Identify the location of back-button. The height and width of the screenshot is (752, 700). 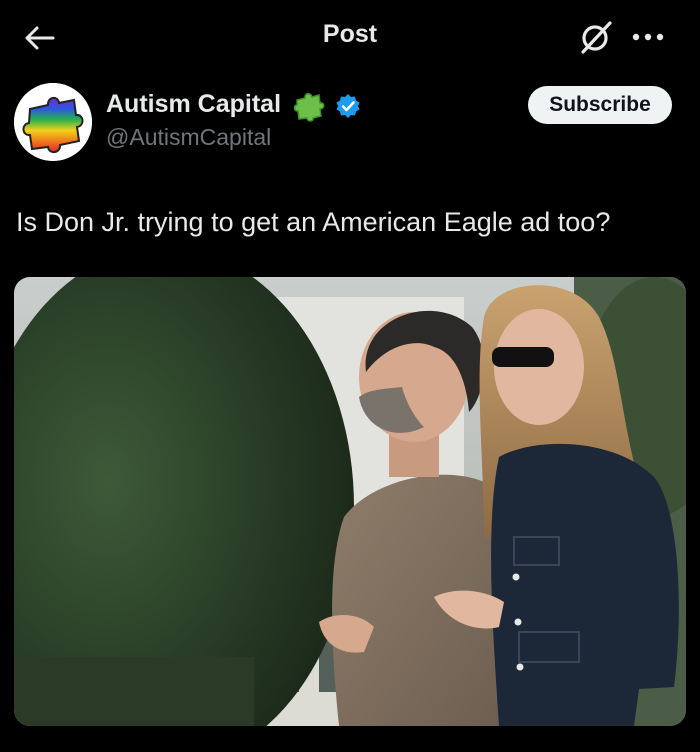
(40, 38).